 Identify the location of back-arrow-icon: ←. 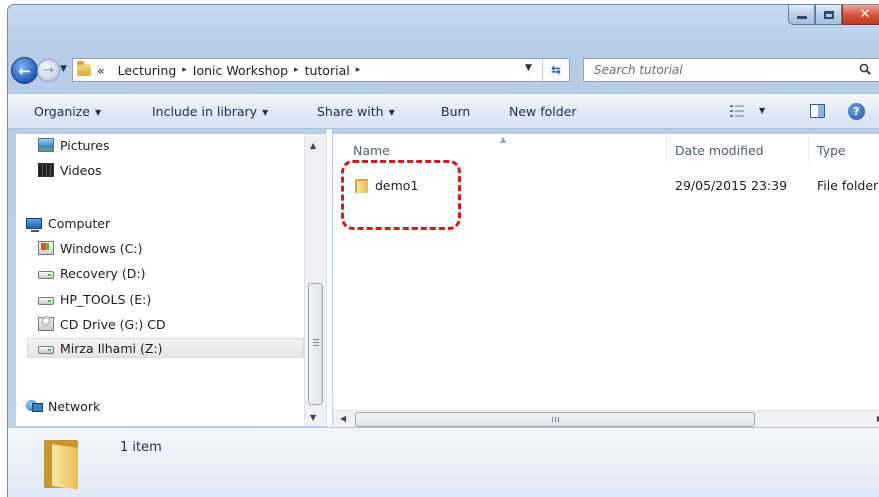
(24, 70).